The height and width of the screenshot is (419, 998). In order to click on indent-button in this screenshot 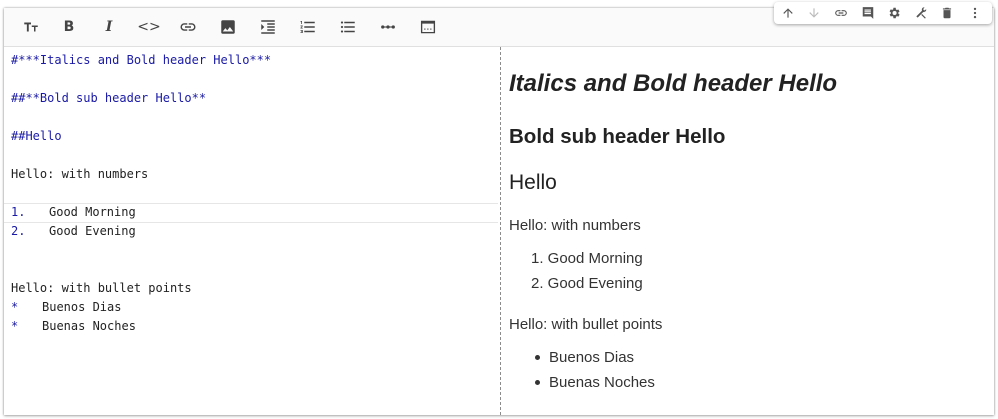, I will do `click(268, 27)`.